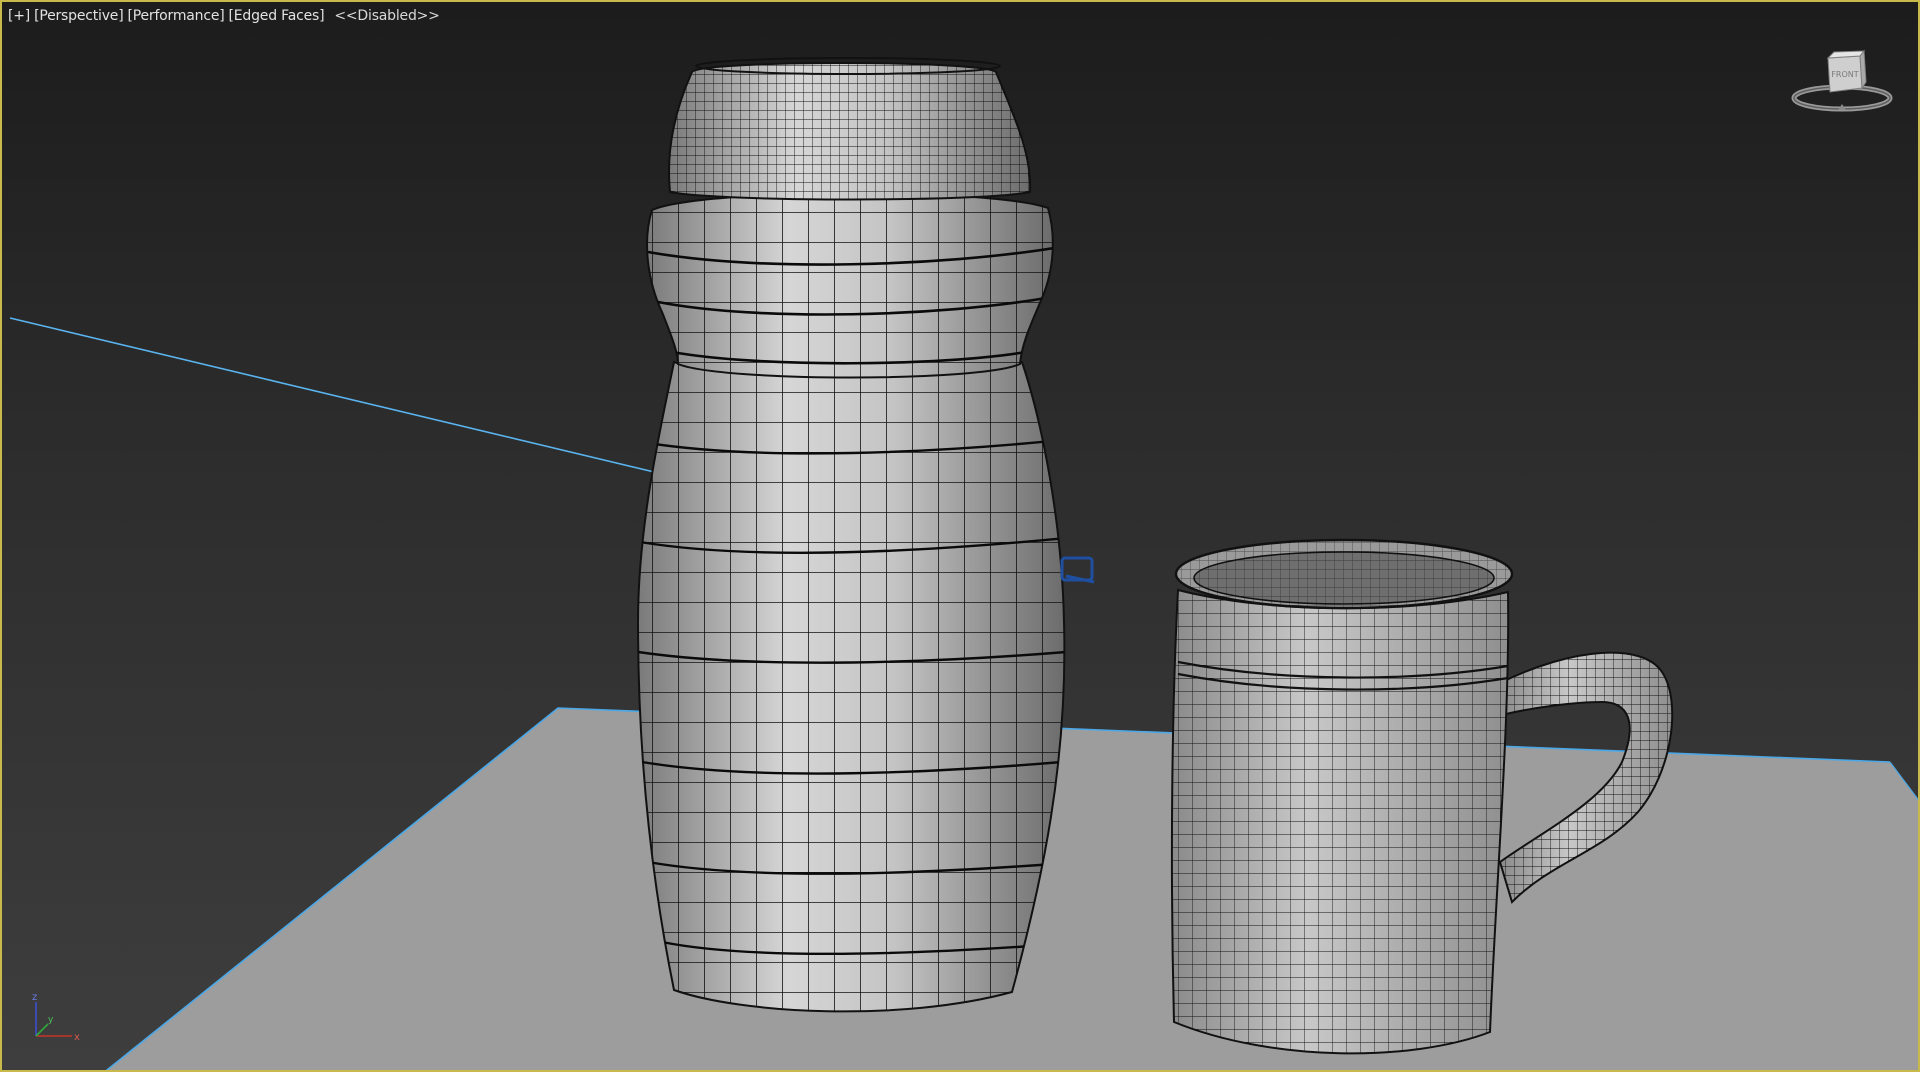 Image resolution: width=1920 pixels, height=1072 pixels. Describe the element at coordinates (277, 16) in the screenshot. I see `viewport-edges-menu: [Edged Faces]` at that location.